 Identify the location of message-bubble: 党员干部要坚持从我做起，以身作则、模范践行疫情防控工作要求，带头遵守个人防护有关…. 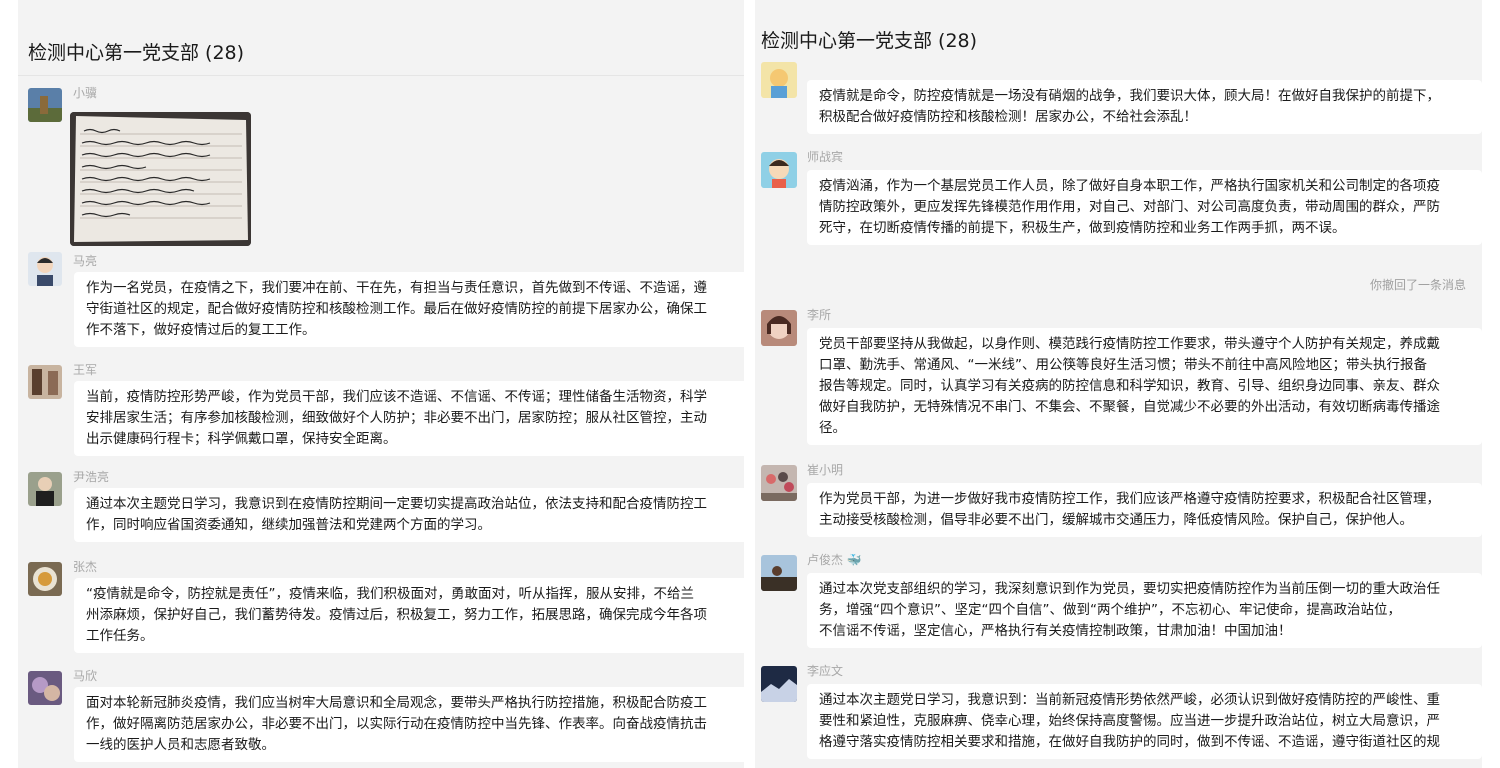
(1144, 386).